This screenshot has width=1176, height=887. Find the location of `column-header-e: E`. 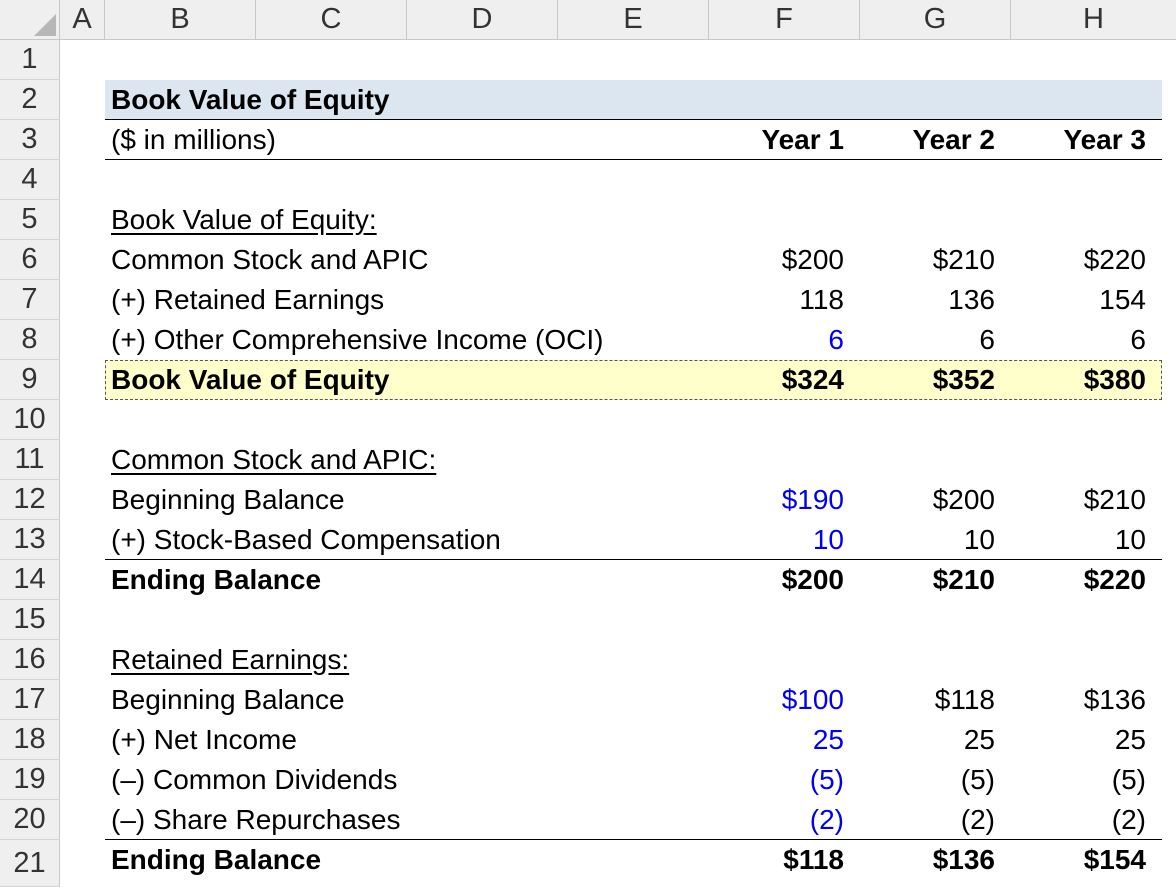

column-header-e: E is located at coordinates (633, 20).